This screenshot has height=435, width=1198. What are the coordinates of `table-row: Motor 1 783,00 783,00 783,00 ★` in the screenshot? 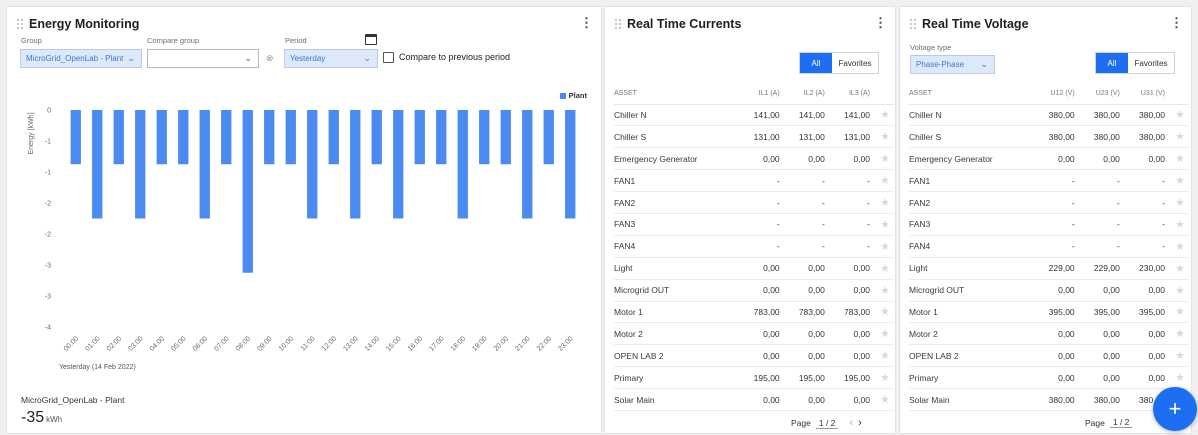 It's located at (754, 312).